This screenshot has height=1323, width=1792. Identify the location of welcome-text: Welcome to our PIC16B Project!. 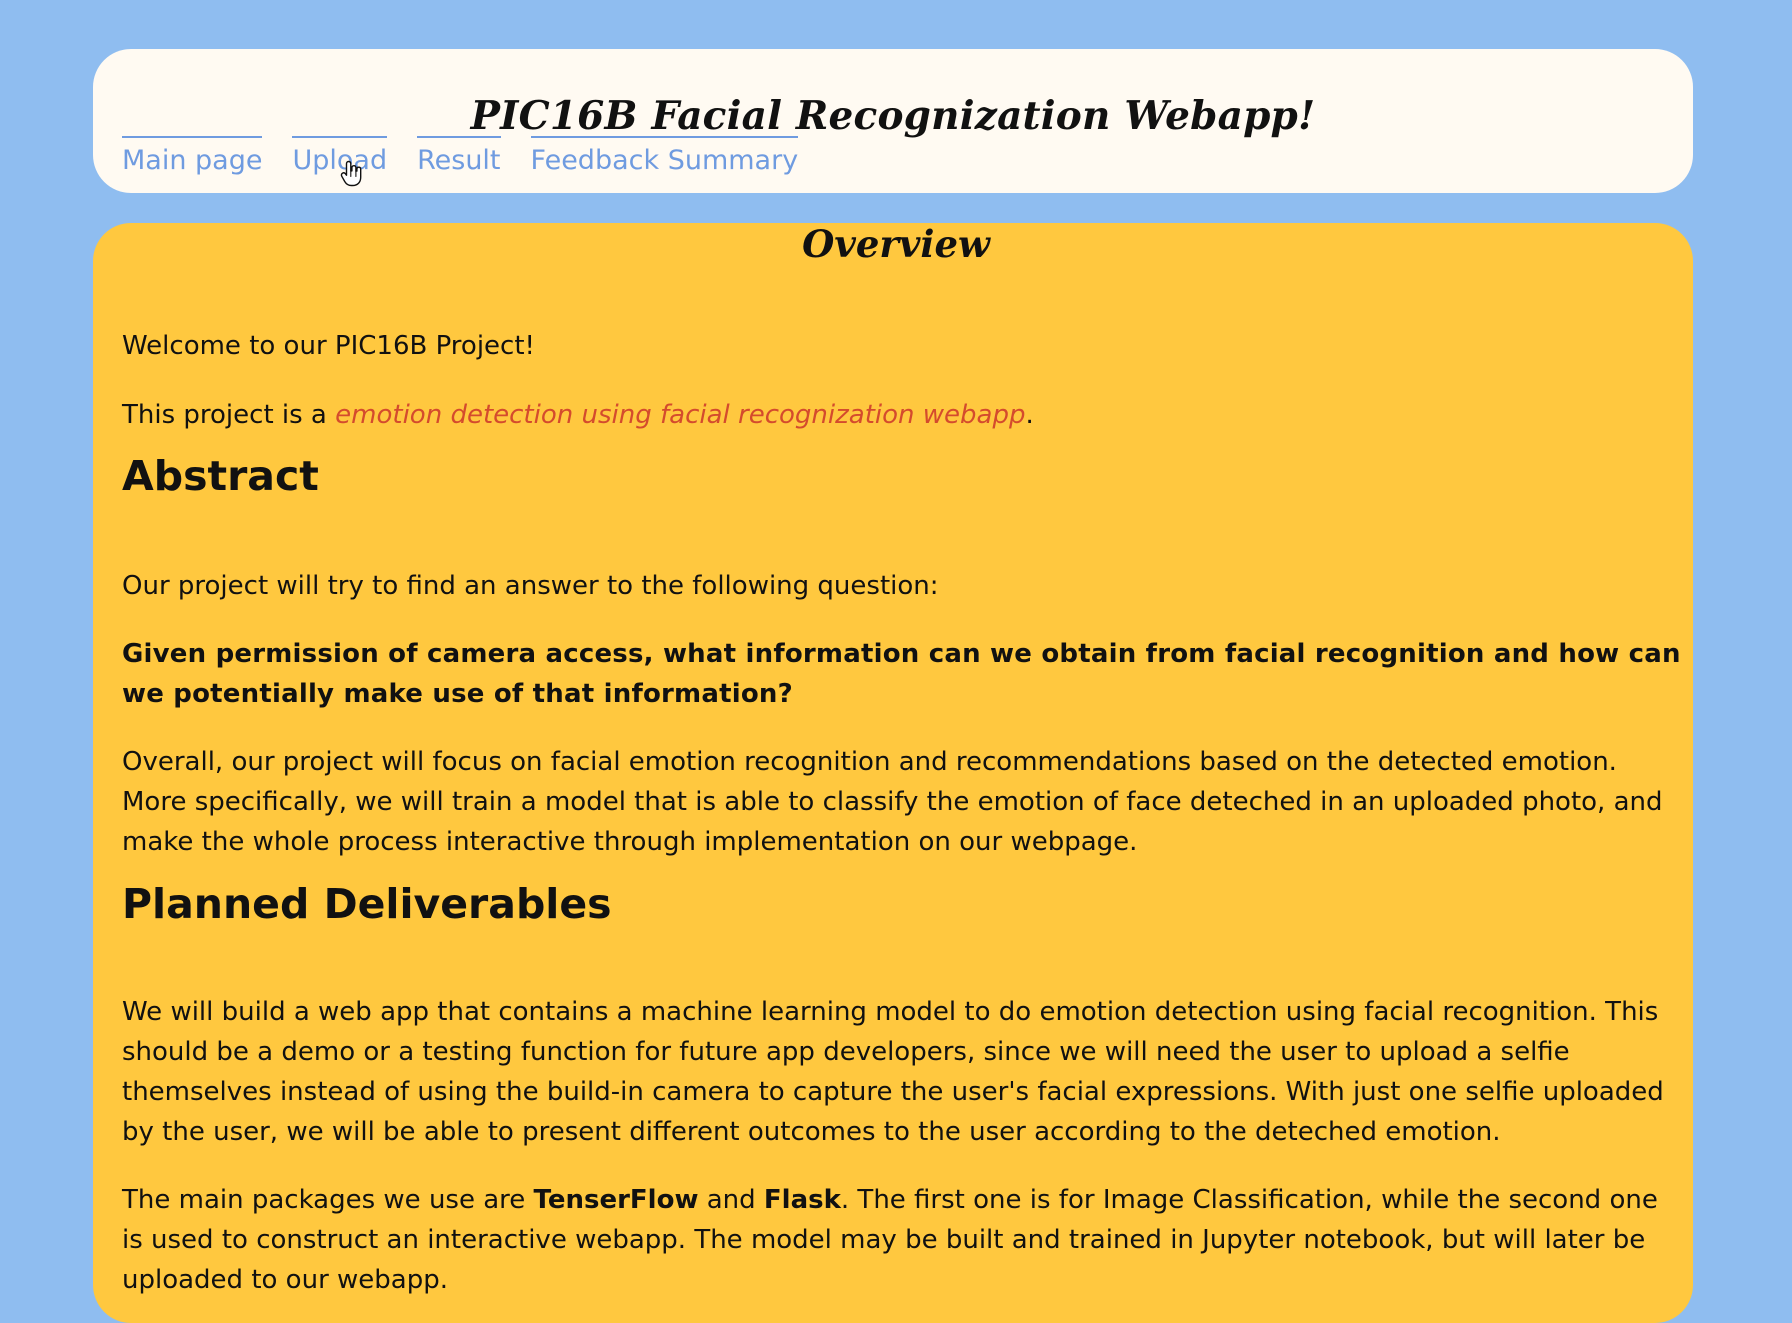
(328, 346).